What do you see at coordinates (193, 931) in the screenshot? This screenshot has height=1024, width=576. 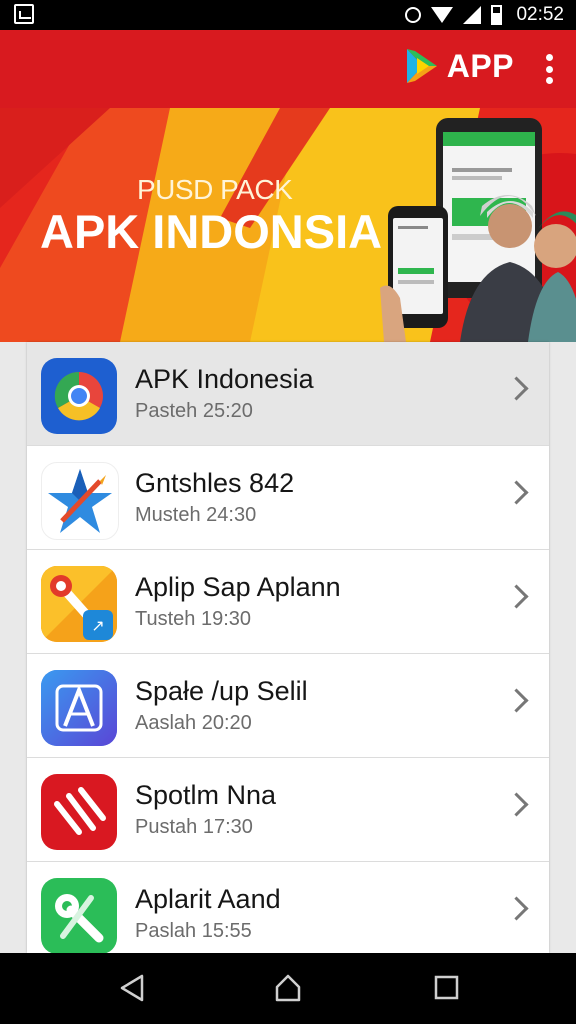 I see `app-time: Paslah 15:55` at bounding box center [193, 931].